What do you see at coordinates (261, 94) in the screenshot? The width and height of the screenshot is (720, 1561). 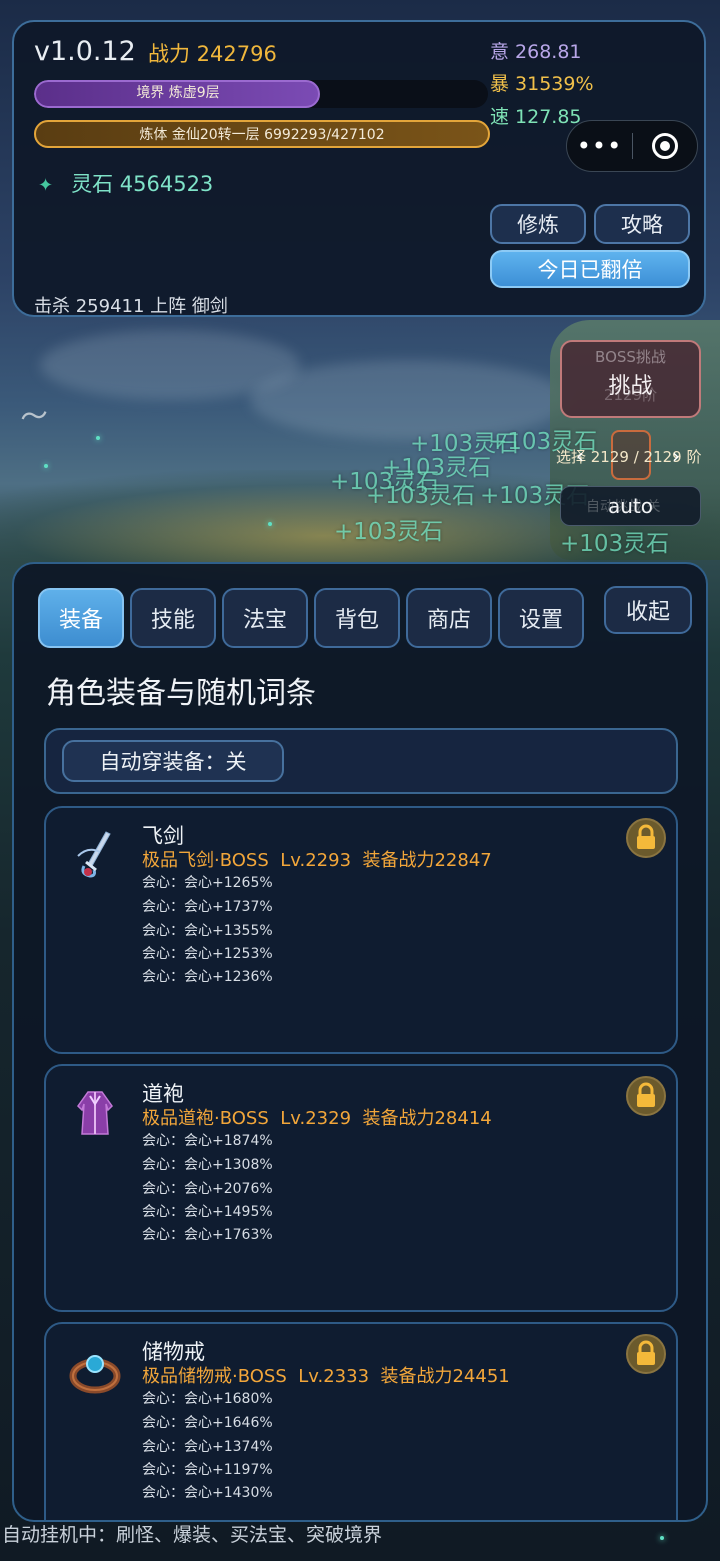 I see `realm-progress-bar: 境界 炼虚9层` at bounding box center [261, 94].